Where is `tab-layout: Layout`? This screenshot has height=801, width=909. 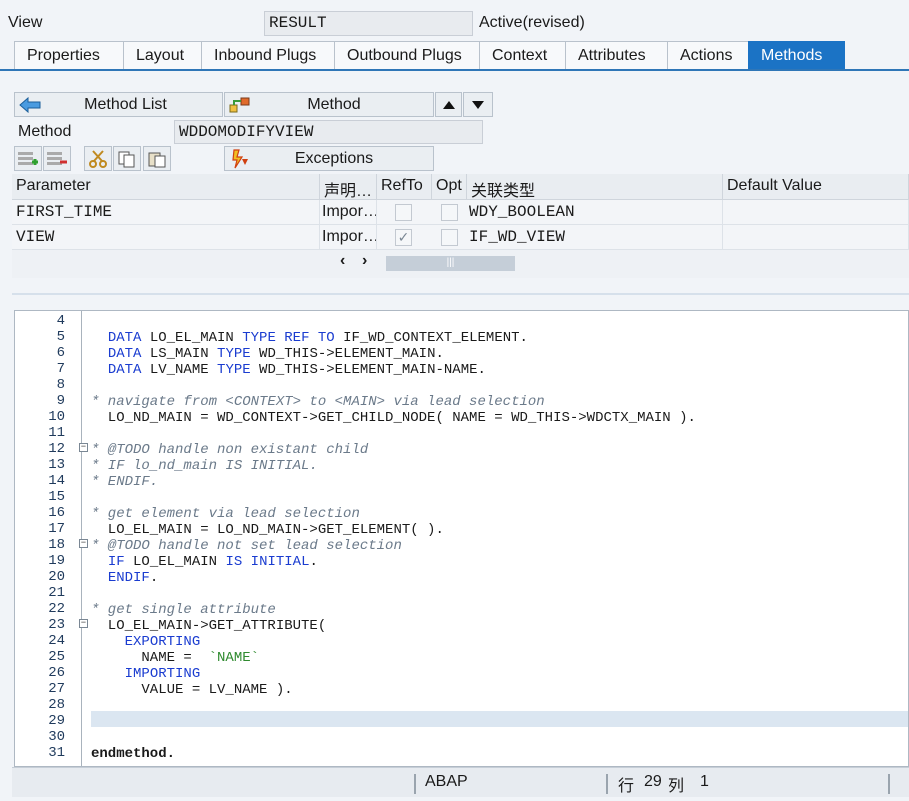 tab-layout: Layout is located at coordinates (162, 55).